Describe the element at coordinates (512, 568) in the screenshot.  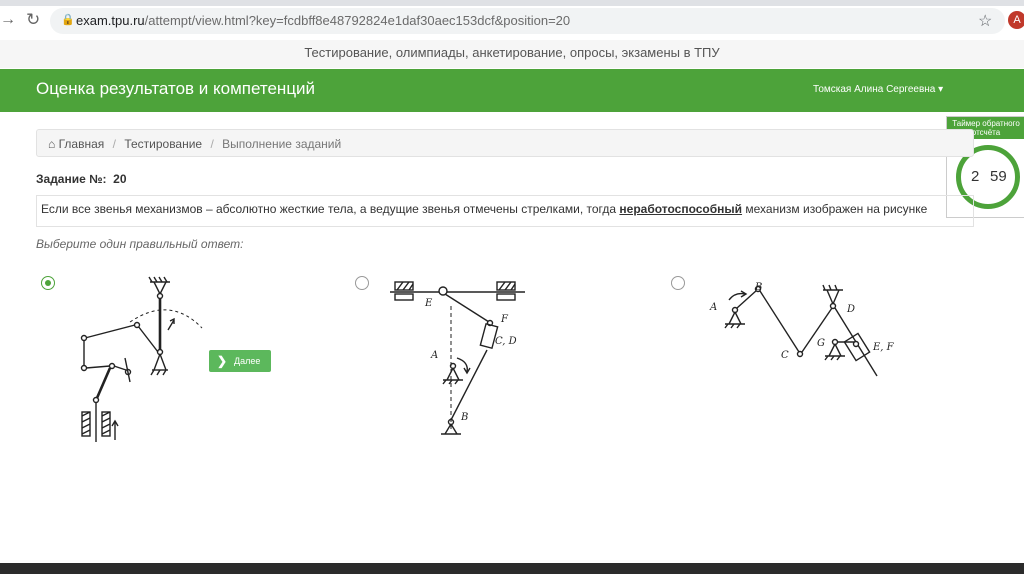
I see `os-taskbar` at that location.